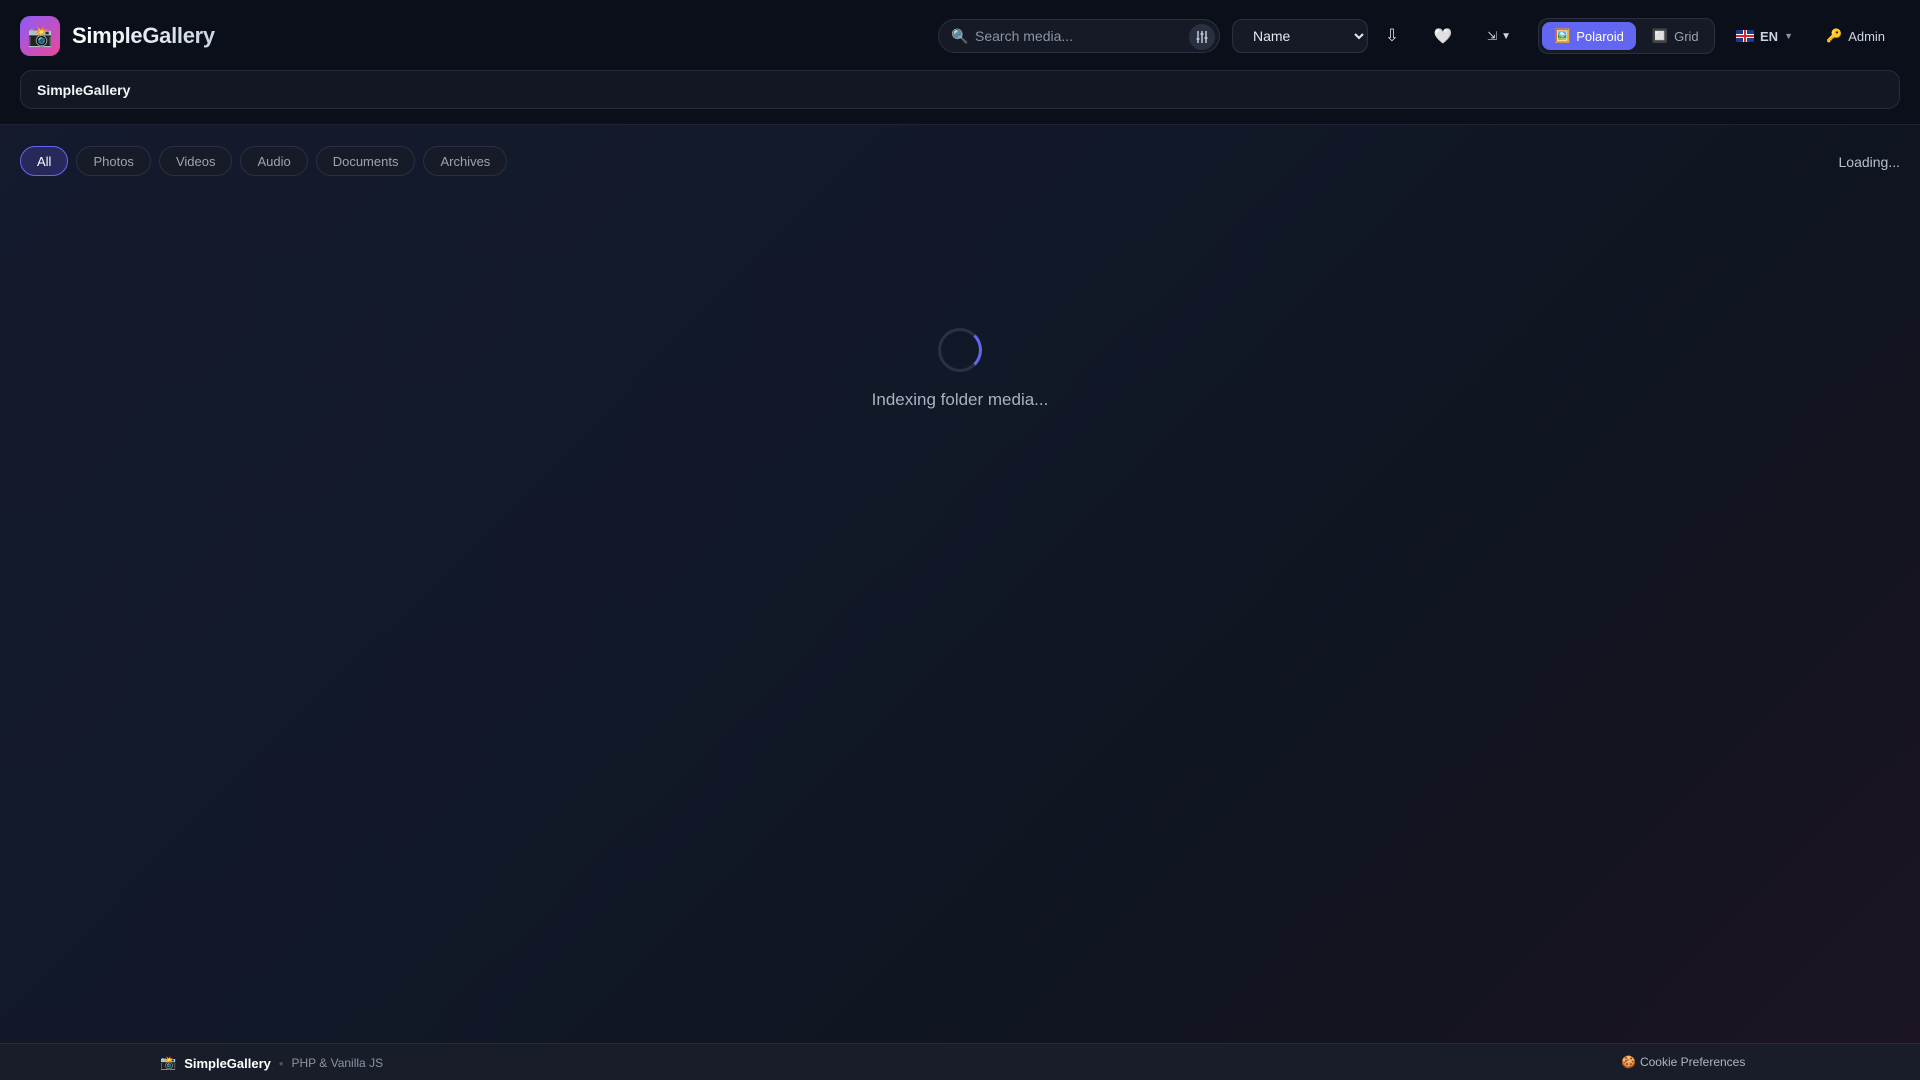  I want to click on tab-archives: Archives, so click(465, 161).